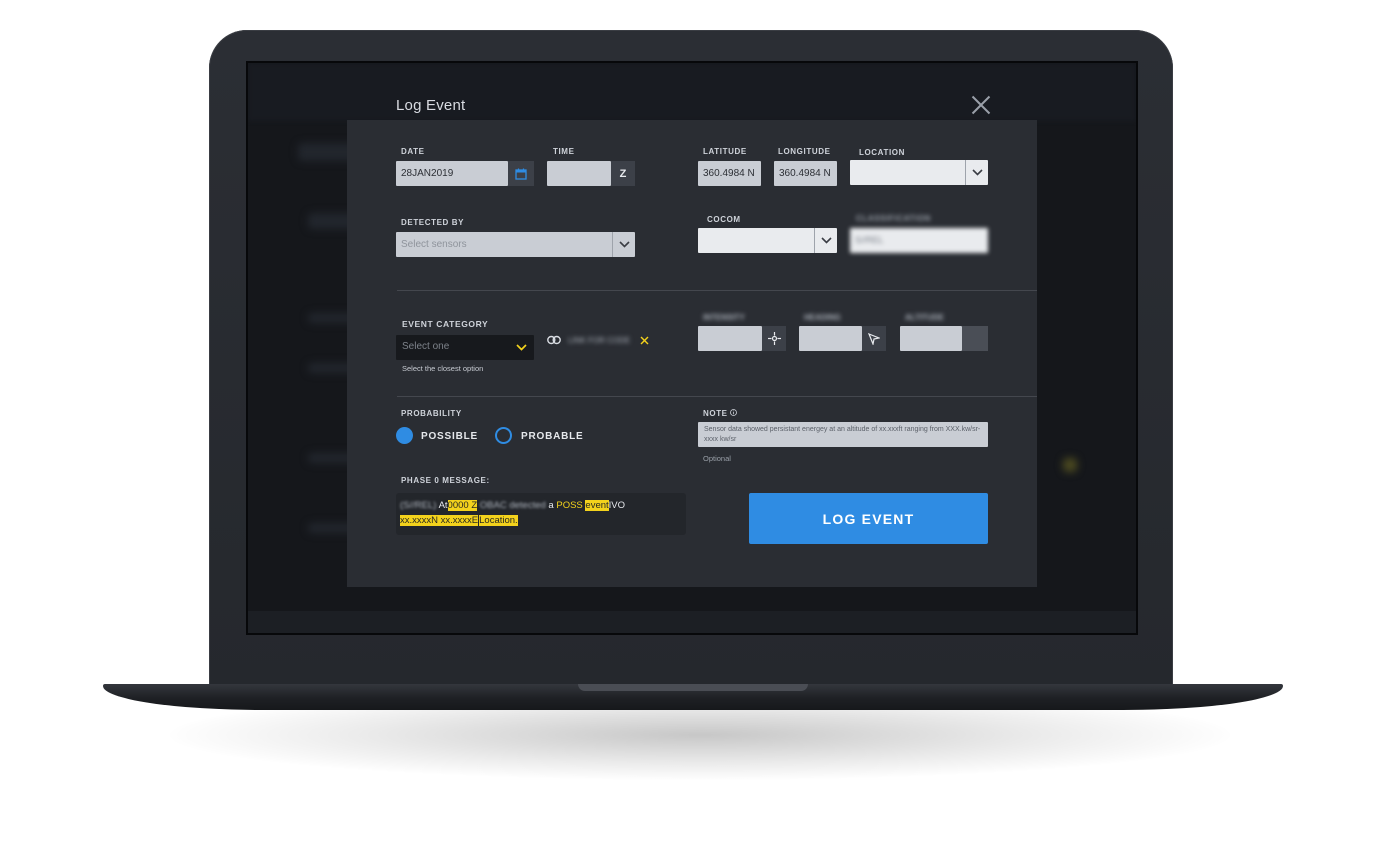  Describe the element at coordinates (564, 151) in the screenshot. I see `time-label: TIME` at that location.